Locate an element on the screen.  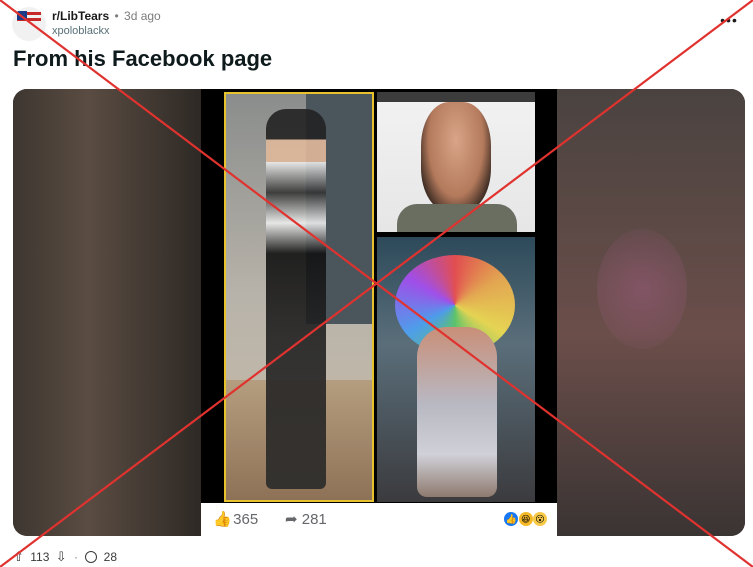
photo-figure is located at coordinates (296, 299).